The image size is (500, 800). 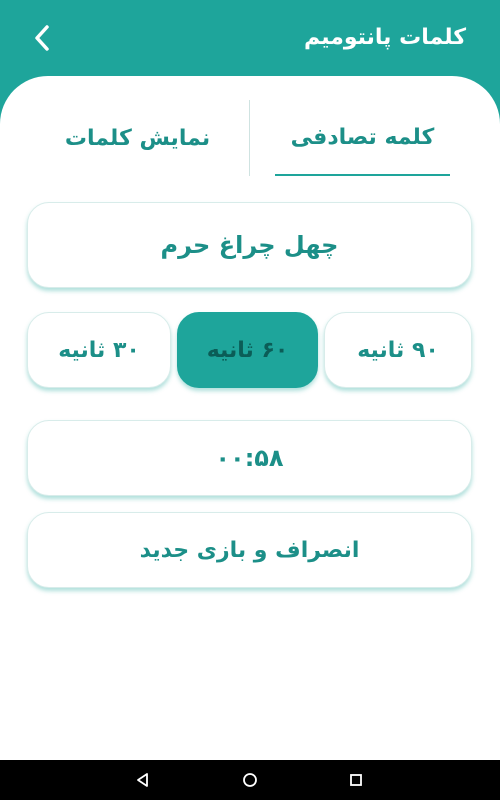 I want to click on app-header: کلمات پانتومیم, so click(x=250, y=40).